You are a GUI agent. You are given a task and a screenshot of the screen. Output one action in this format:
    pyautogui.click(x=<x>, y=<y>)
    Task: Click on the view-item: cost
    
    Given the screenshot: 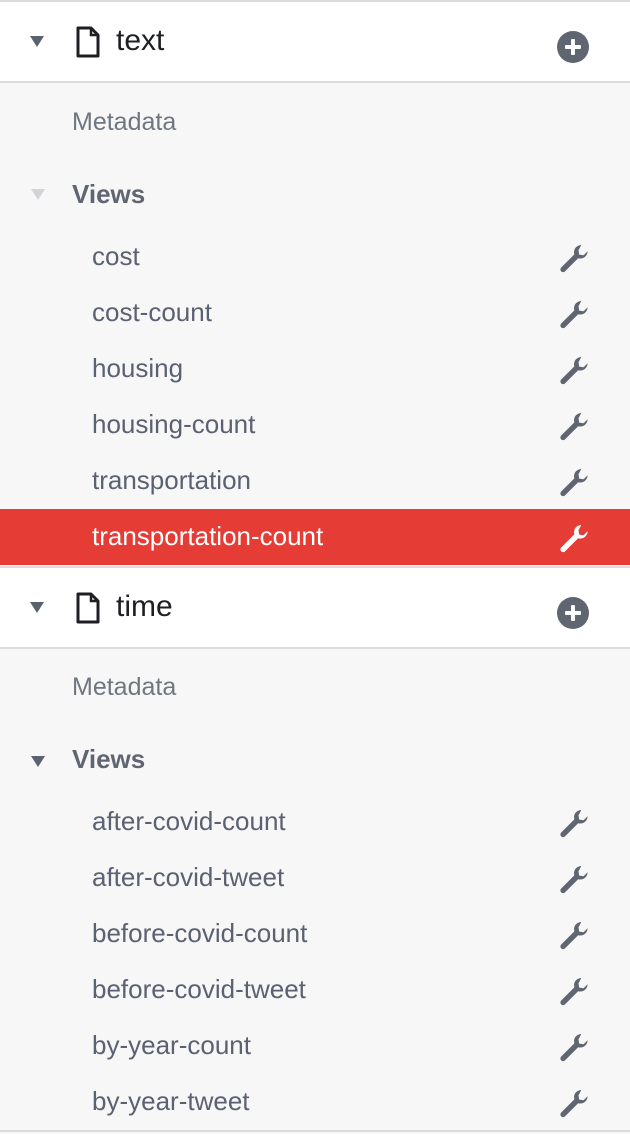 What is the action you would take?
    pyautogui.click(x=315, y=257)
    